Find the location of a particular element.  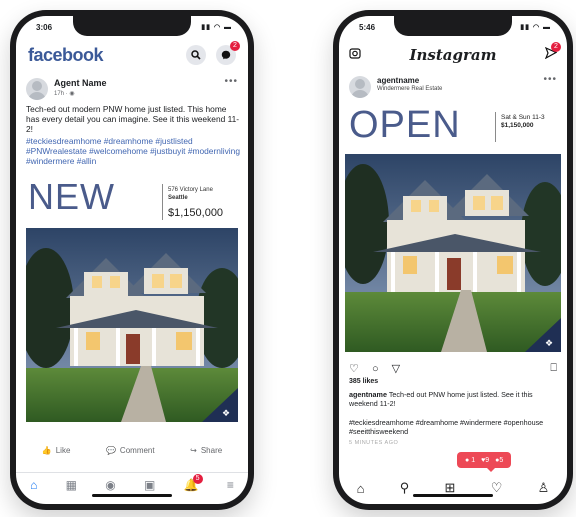

instagram-header: Instagram 2 is located at coordinates (455, 55).